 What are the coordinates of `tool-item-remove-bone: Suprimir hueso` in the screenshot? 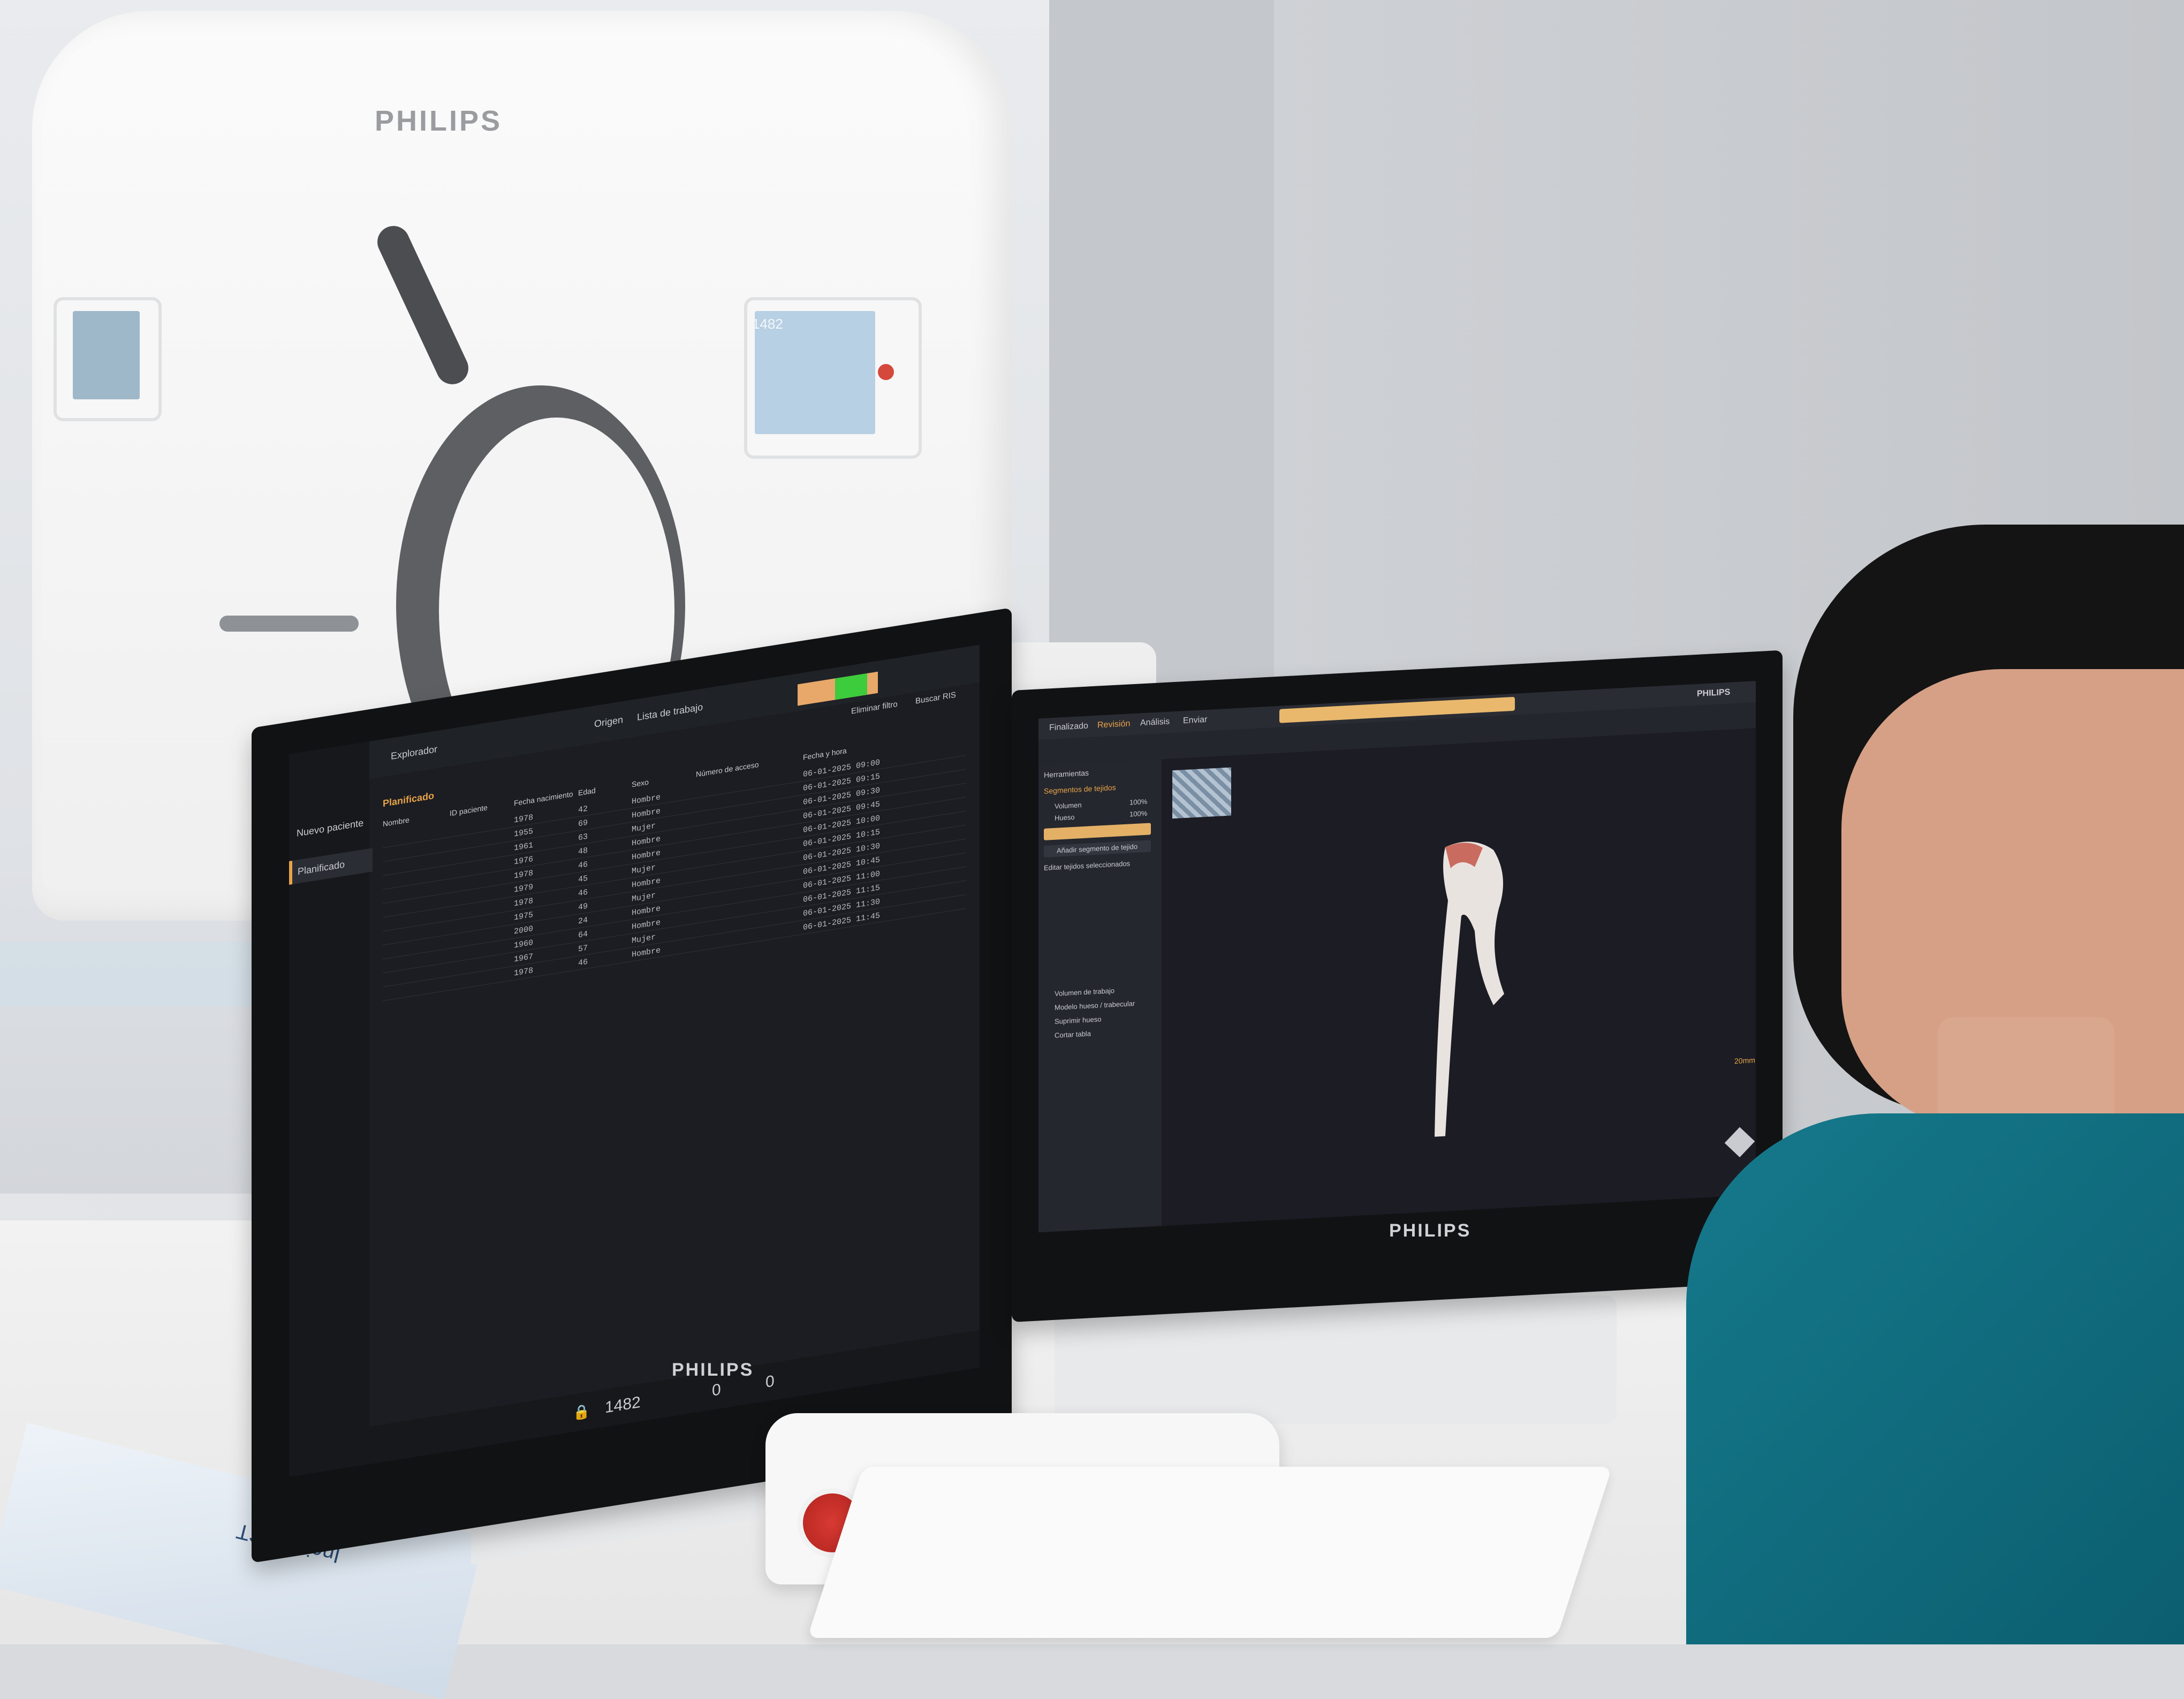 It's located at (1078, 1021).